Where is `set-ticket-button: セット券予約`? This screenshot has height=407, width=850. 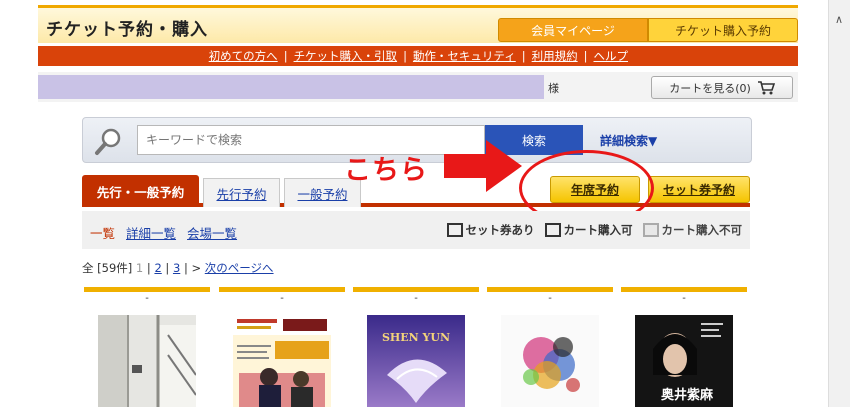 set-ticket-button: セット券予約 is located at coordinates (699, 189).